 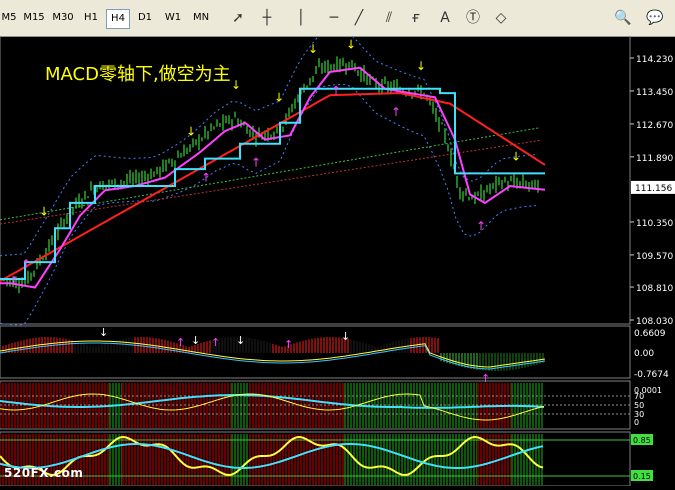 I want to click on price-label: 108.810, so click(x=654, y=289).